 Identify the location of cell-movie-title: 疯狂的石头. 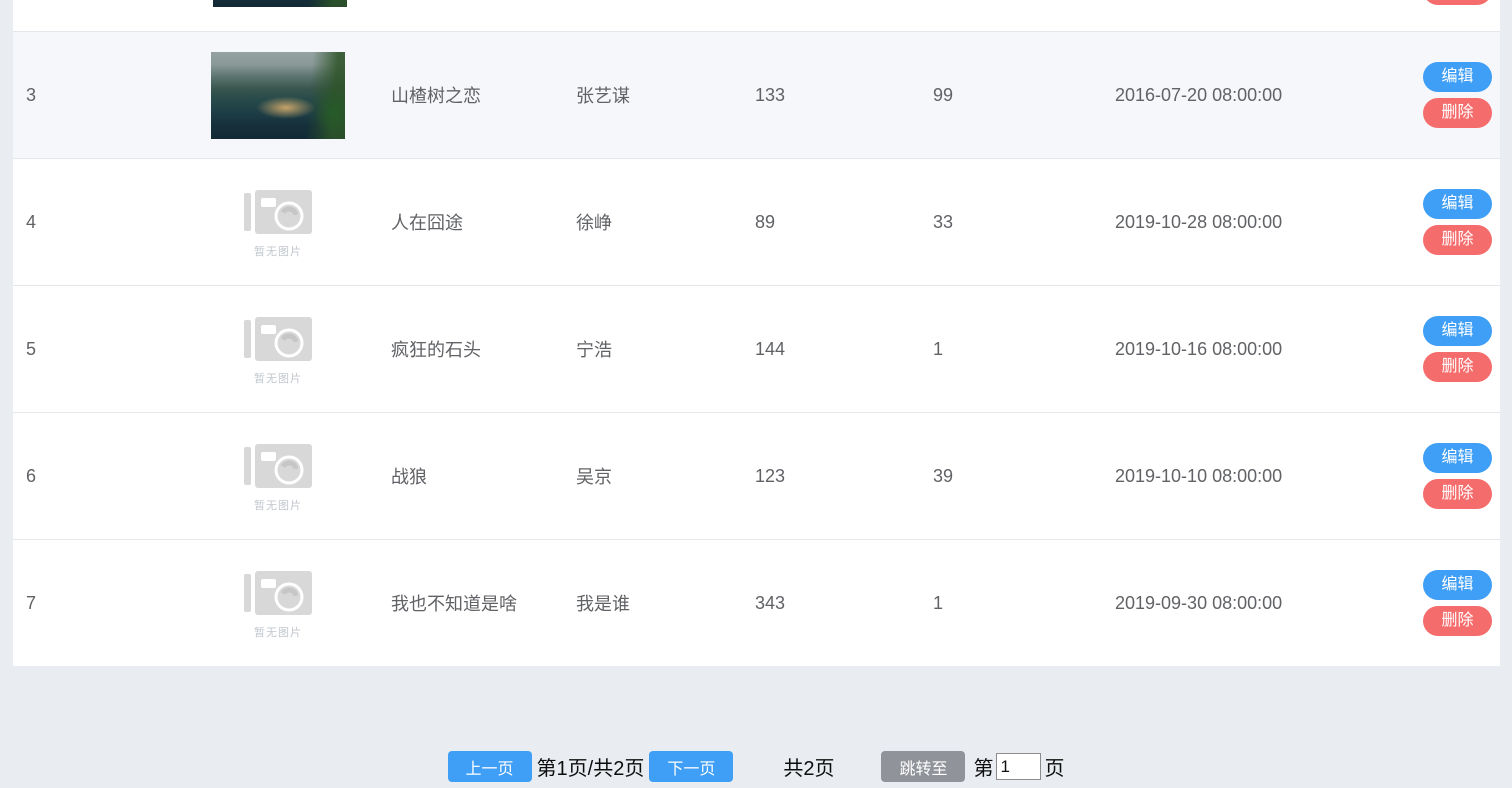
(436, 350).